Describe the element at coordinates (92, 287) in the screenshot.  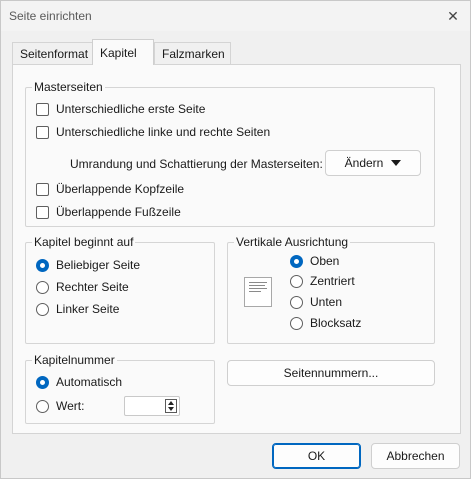
I see `radio-label: Rechter Seite` at that location.